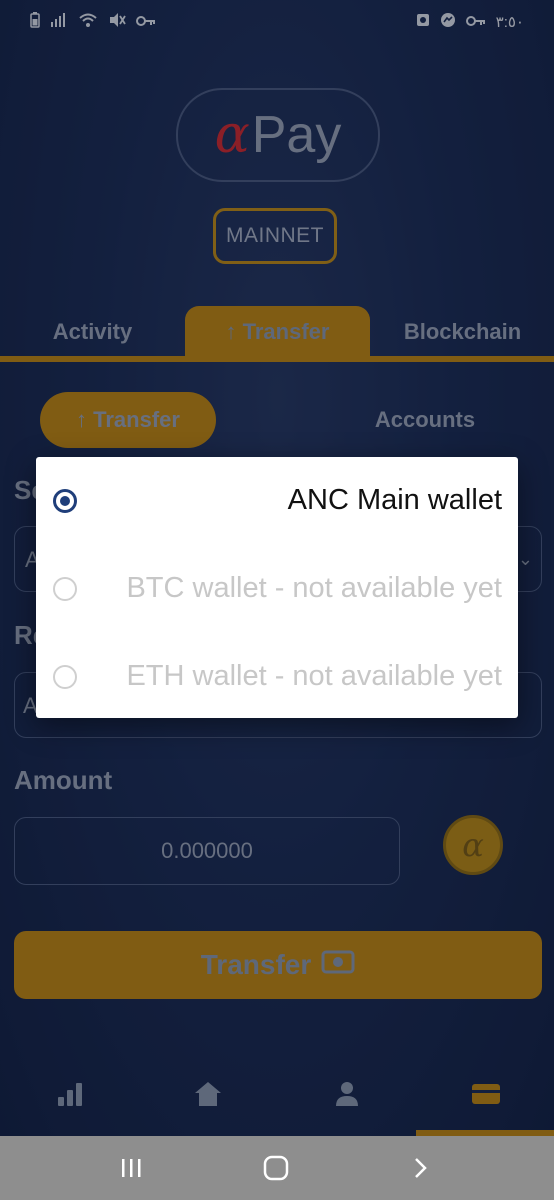 The height and width of the screenshot is (1200, 554). I want to click on radio-selected, so click(65, 500).